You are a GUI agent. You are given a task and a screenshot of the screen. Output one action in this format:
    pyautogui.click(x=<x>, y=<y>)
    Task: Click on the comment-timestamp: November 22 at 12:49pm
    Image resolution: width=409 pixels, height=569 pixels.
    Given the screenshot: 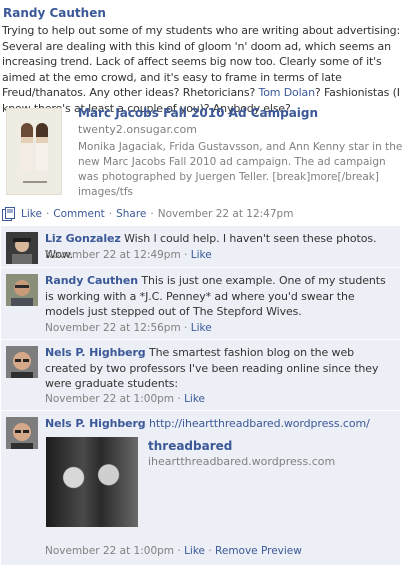 What is the action you would take?
    pyautogui.click(x=113, y=255)
    